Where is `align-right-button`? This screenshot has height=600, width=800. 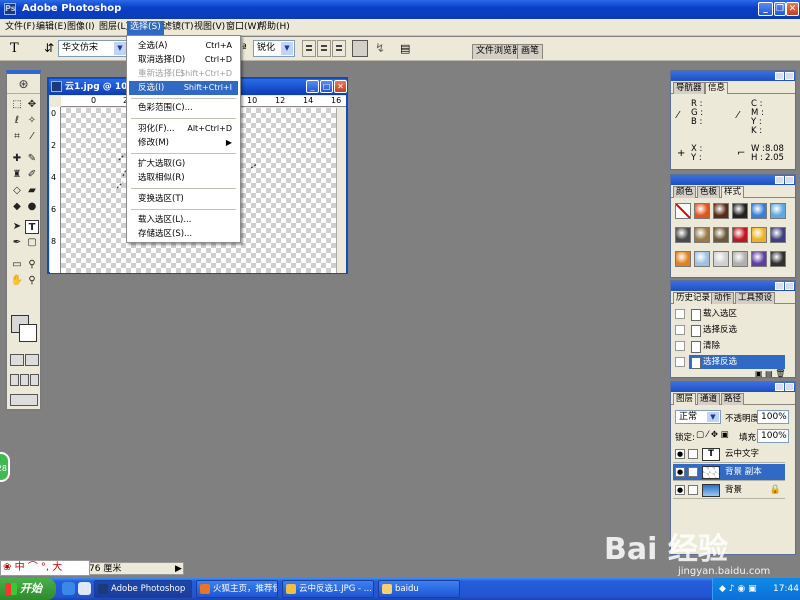
align-right-button is located at coordinates (339, 48).